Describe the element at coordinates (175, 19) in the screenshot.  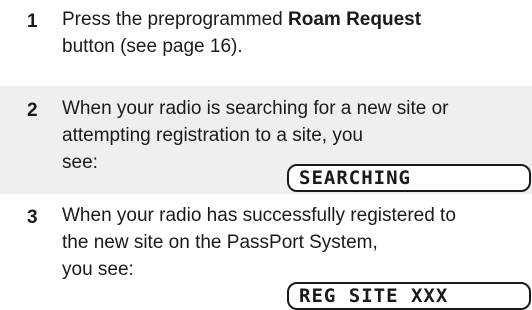
I see `step-text-plain: Press the preprogrammed` at that location.